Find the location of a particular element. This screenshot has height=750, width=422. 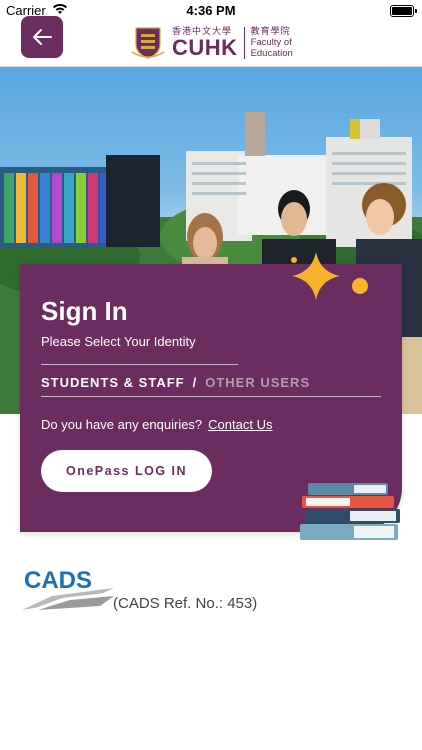

tab-students-staff: STUDENTS & STAFF is located at coordinates (113, 382).